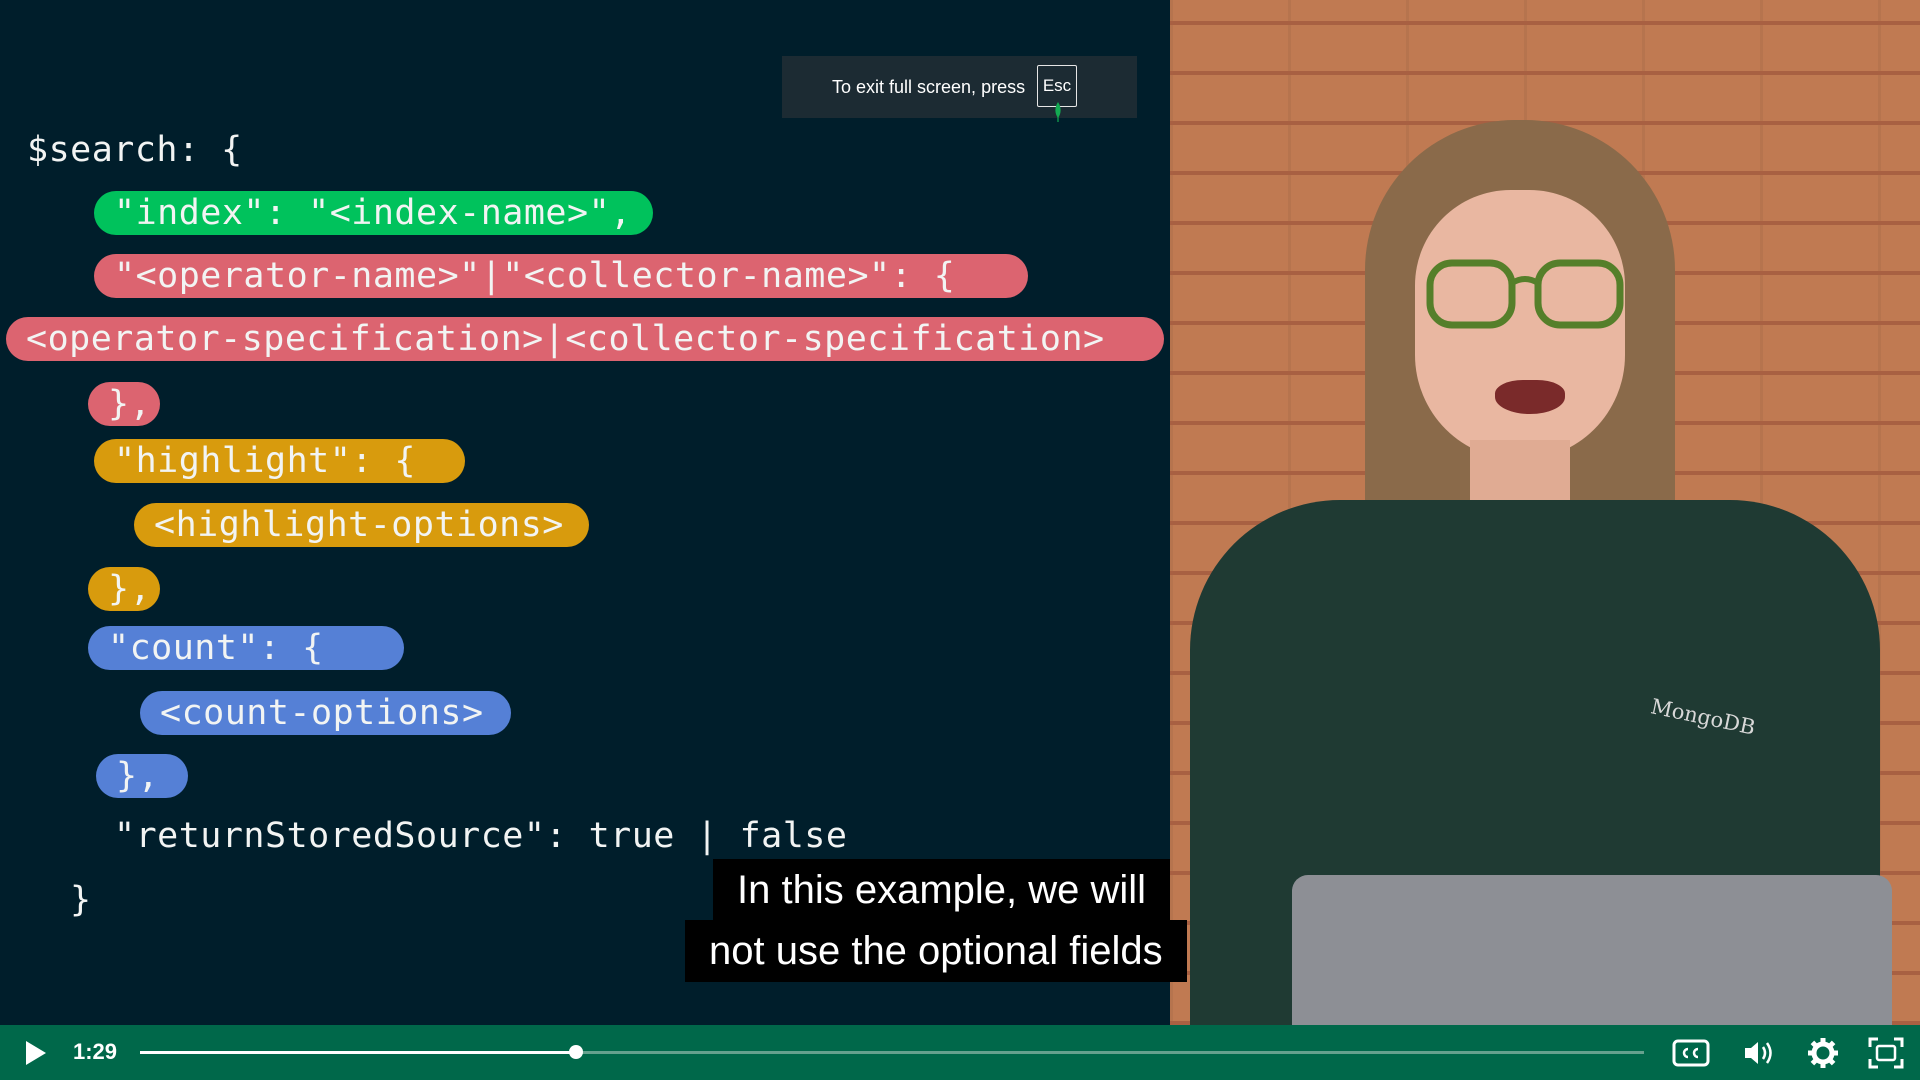 The image size is (1920, 1080). What do you see at coordinates (325, 713) in the screenshot?
I see `code-line-count-options: <count-options>` at bounding box center [325, 713].